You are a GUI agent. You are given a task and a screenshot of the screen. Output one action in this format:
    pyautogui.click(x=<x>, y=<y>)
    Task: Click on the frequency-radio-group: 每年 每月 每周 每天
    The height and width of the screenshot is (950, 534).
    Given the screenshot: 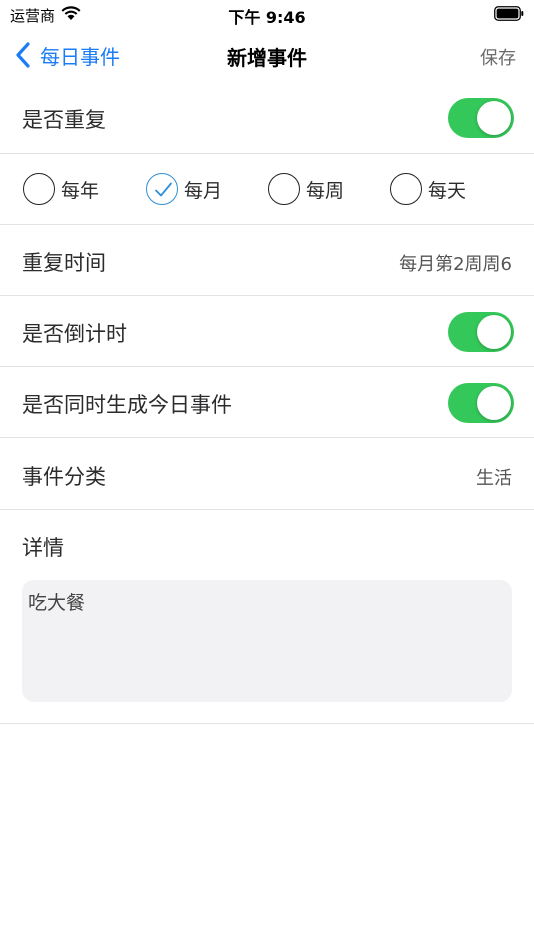 What is the action you would take?
    pyautogui.click(x=267, y=189)
    